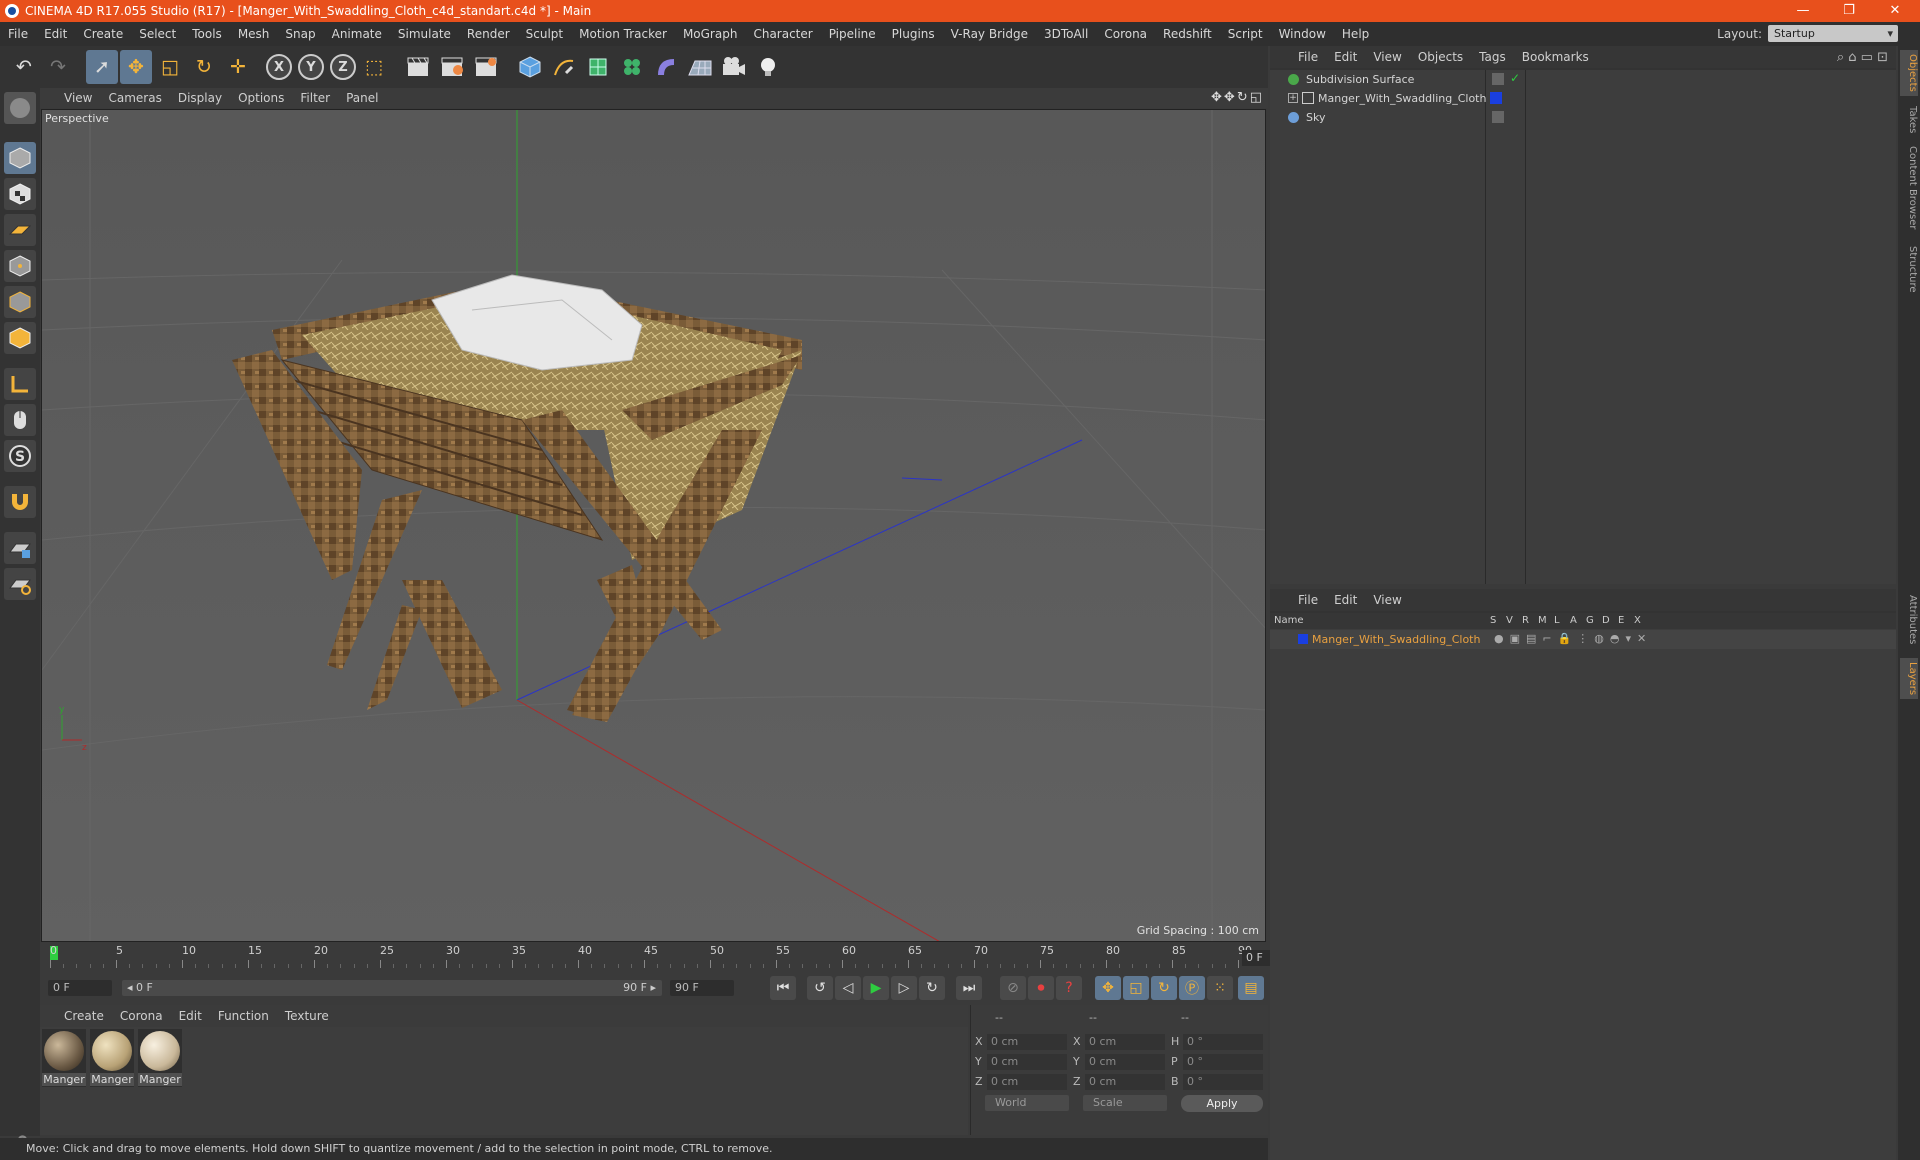  What do you see at coordinates (20, 230) in the screenshot?
I see `workplane-mode-button` at bounding box center [20, 230].